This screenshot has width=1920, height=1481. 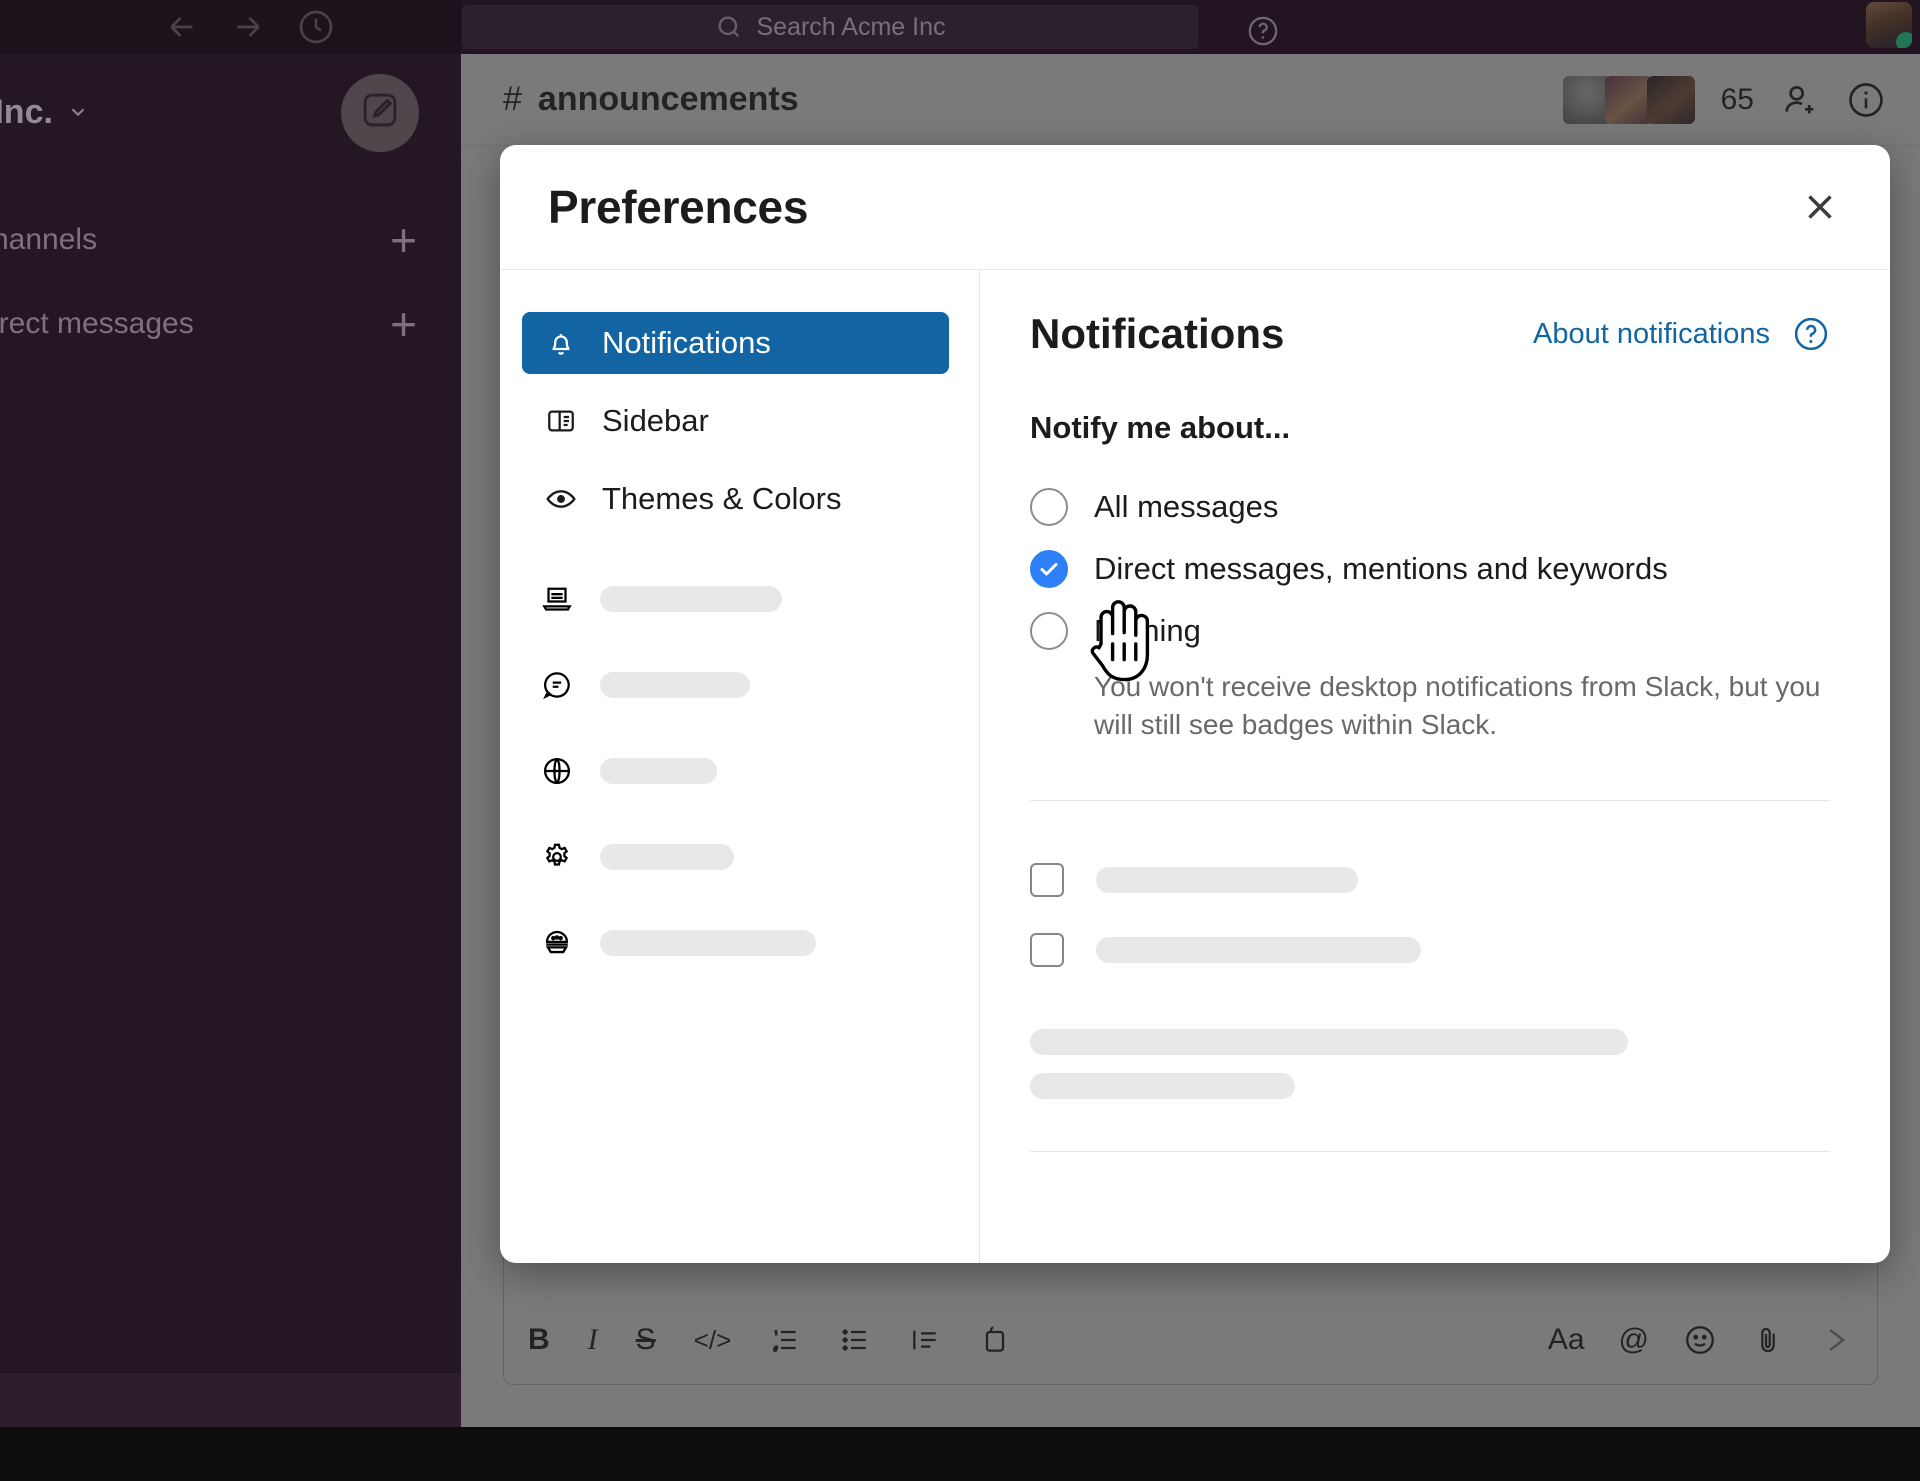 What do you see at coordinates (735, 421) in the screenshot?
I see `sidebar-item-sidebar: Sidebar` at bounding box center [735, 421].